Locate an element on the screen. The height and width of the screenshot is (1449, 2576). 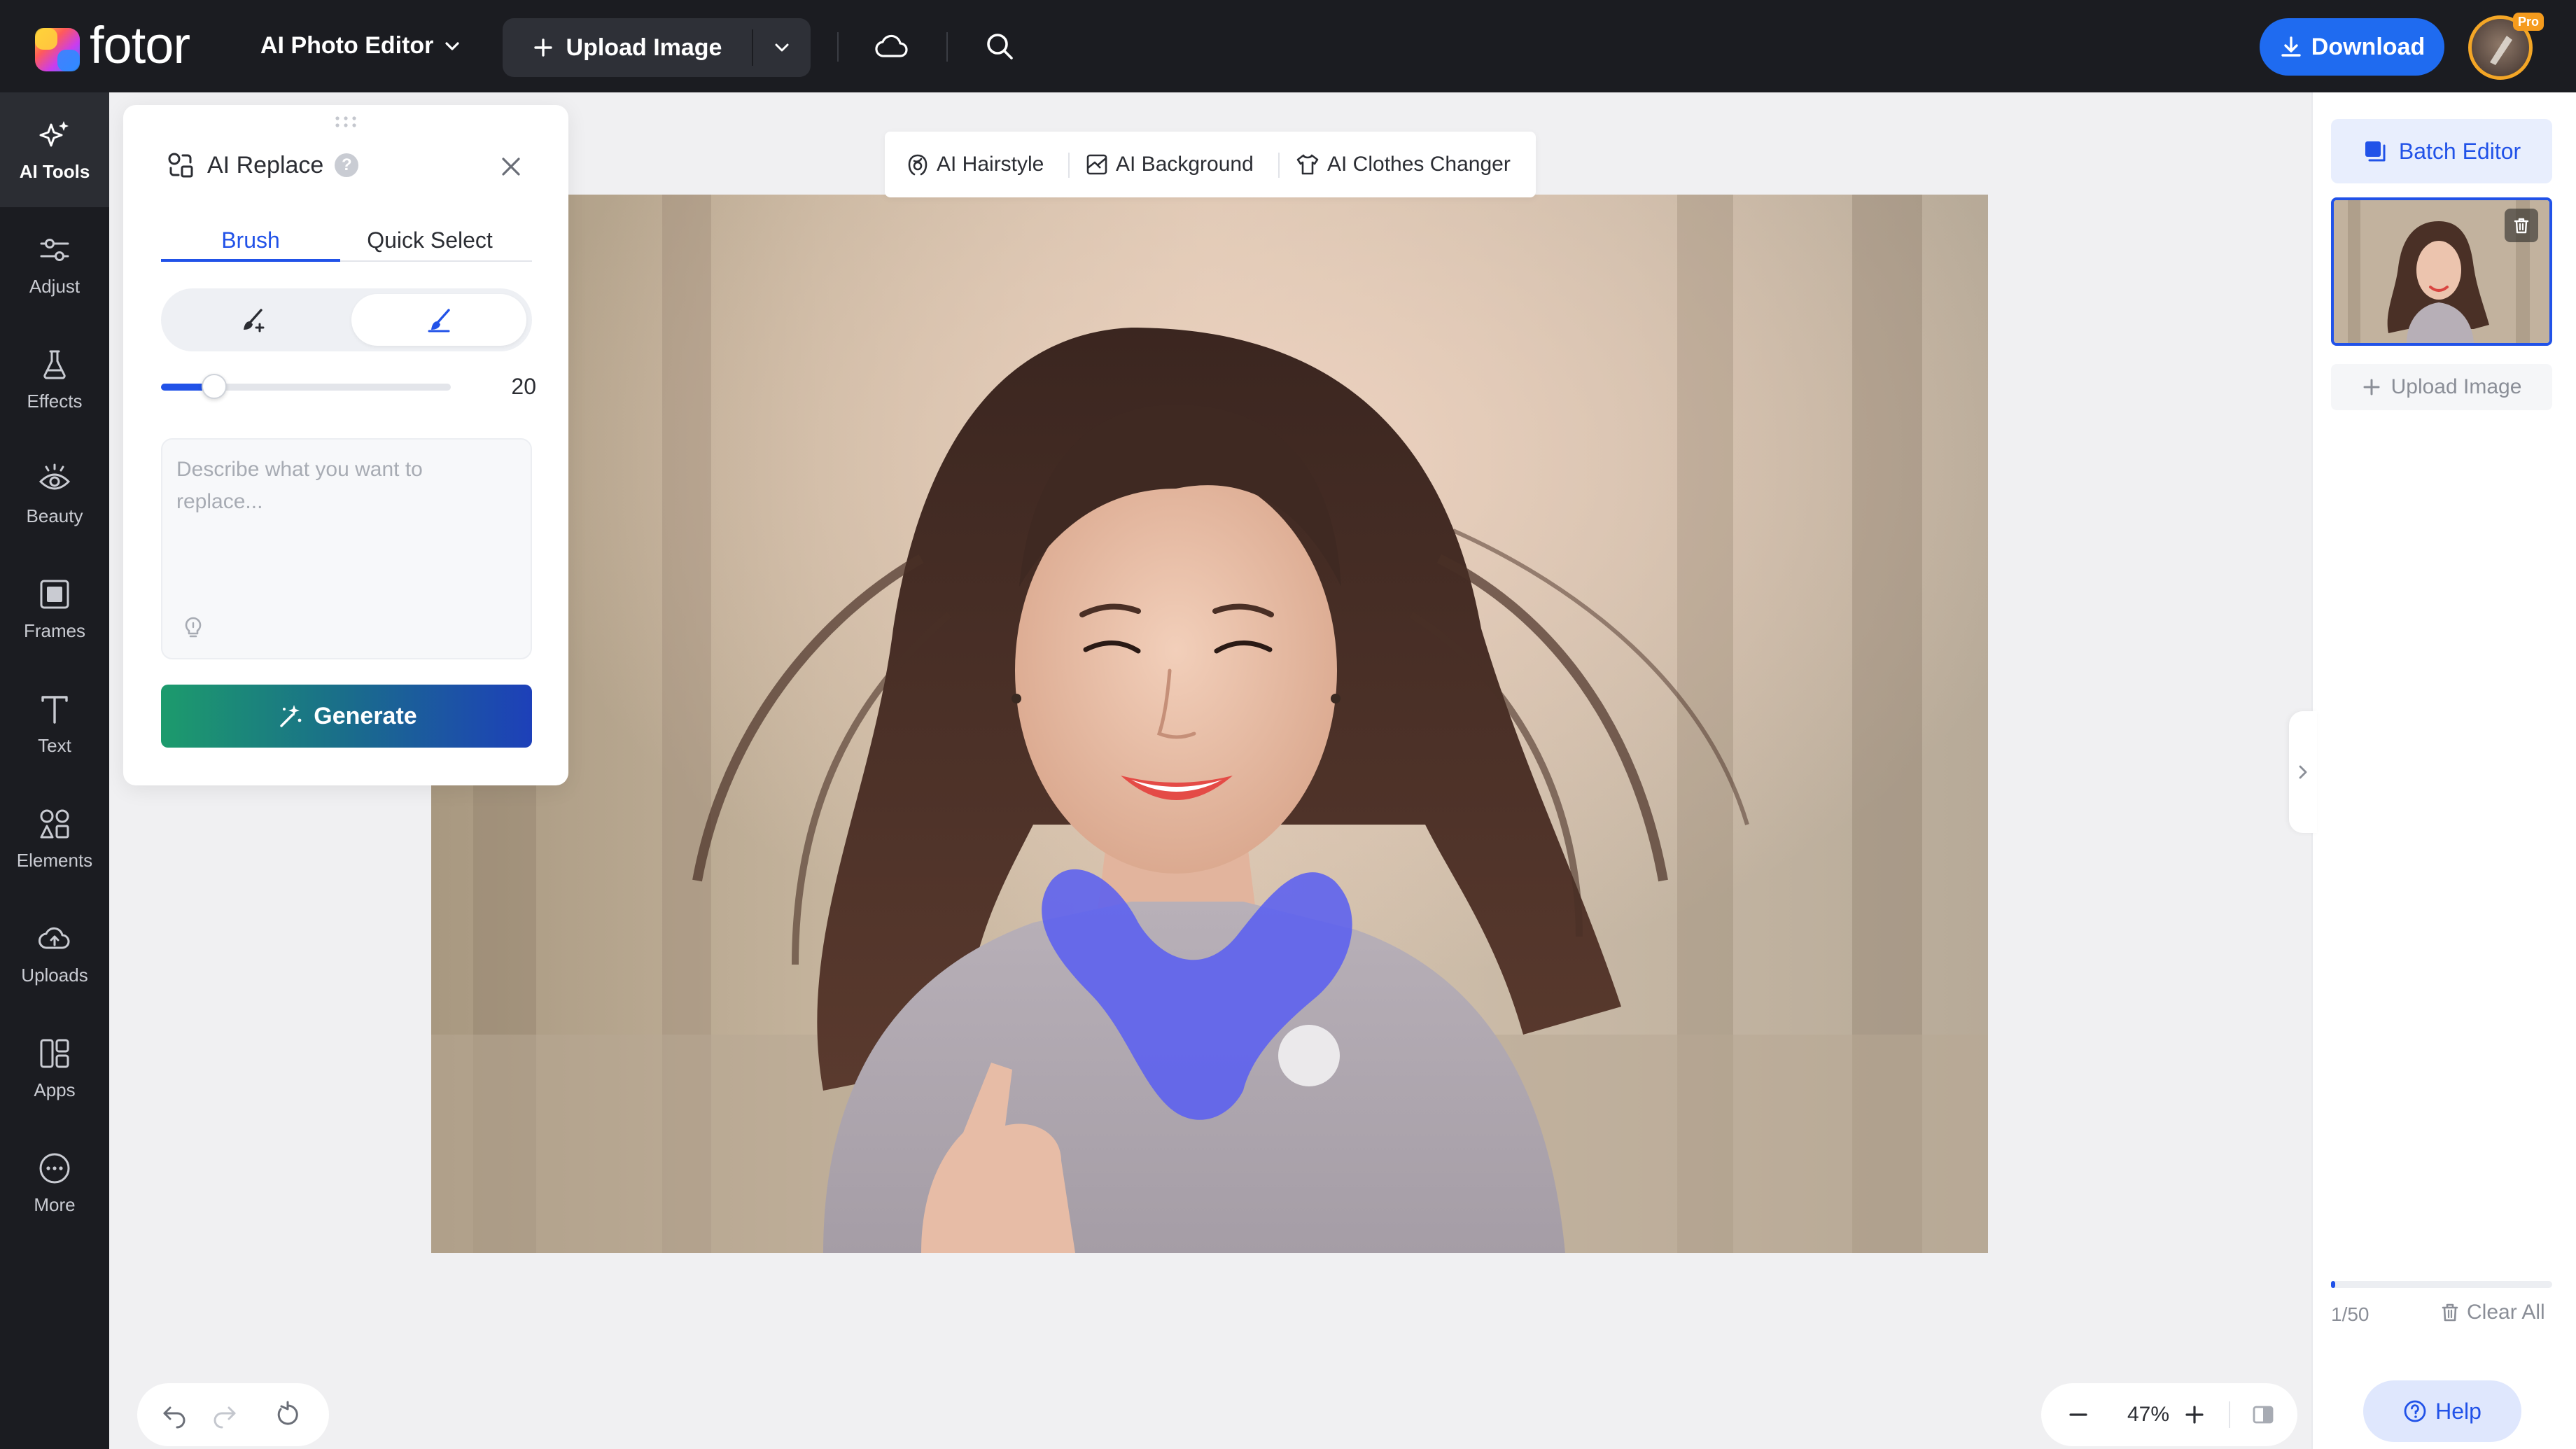
upload-options-dropdown is located at coordinates (782, 47).